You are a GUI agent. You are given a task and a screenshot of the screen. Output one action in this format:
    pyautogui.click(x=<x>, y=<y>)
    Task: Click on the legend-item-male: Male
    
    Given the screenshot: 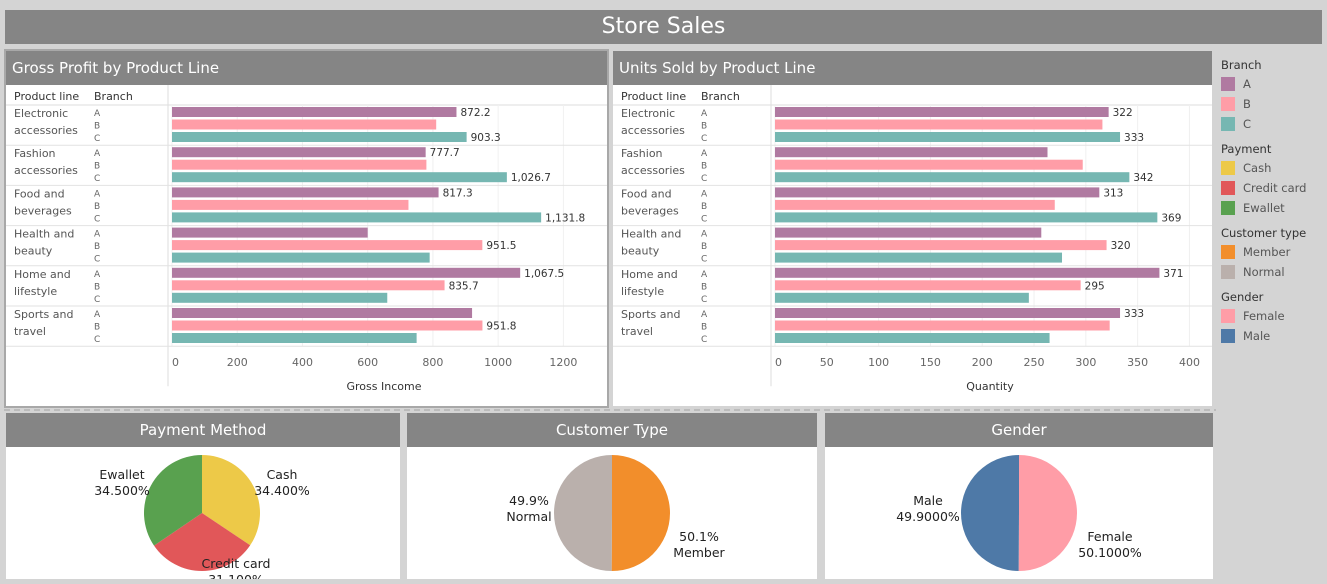 What is the action you would take?
    pyautogui.click(x=1273, y=336)
    